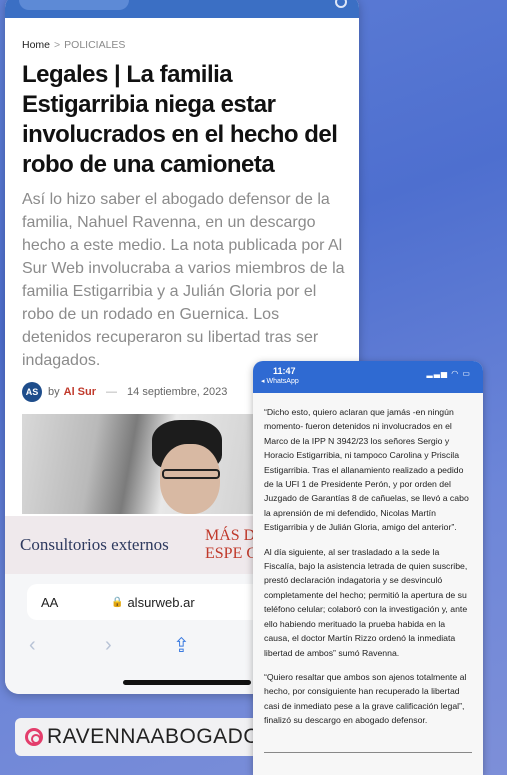 The width and height of the screenshot is (507, 775). What do you see at coordinates (36, 45) in the screenshot?
I see `breadcrumb-home: Home` at bounding box center [36, 45].